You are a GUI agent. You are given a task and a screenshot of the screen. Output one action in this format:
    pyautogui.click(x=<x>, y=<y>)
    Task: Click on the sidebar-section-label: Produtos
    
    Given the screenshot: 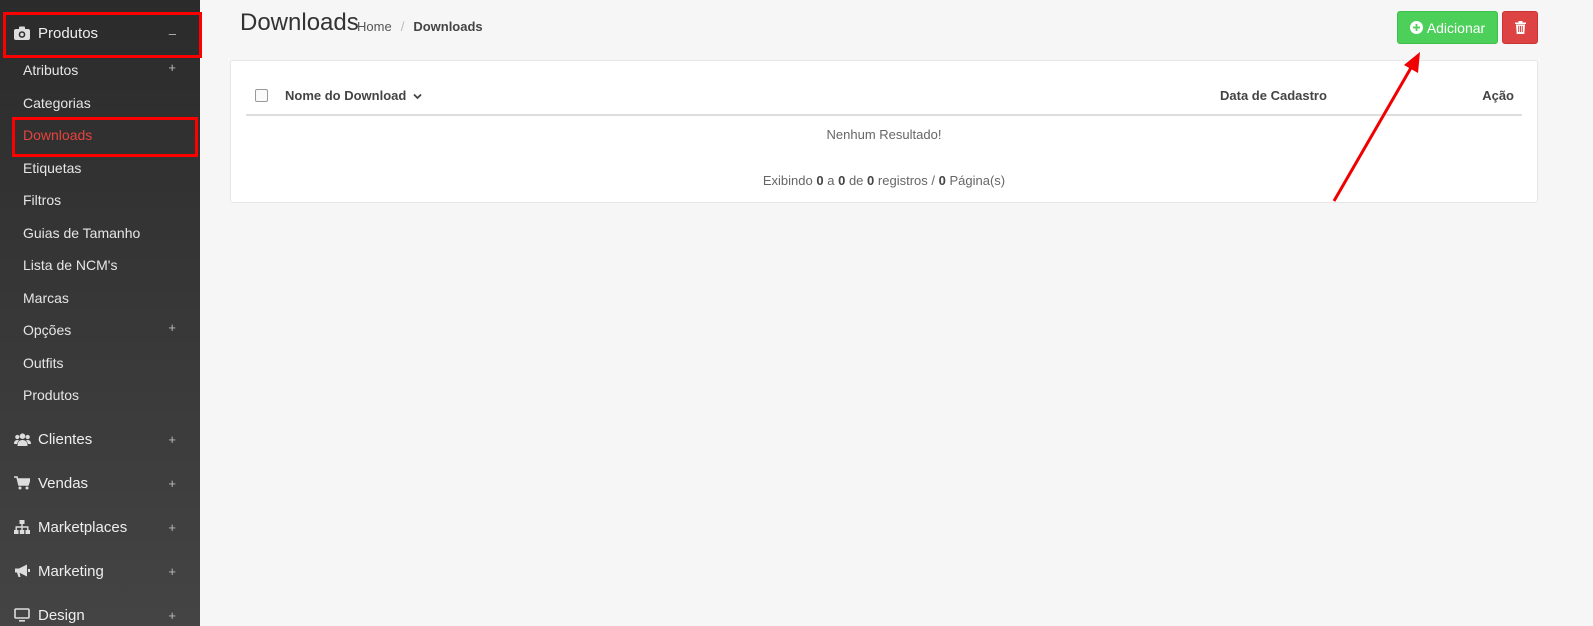 What is the action you would take?
    pyautogui.click(x=68, y=33)
    